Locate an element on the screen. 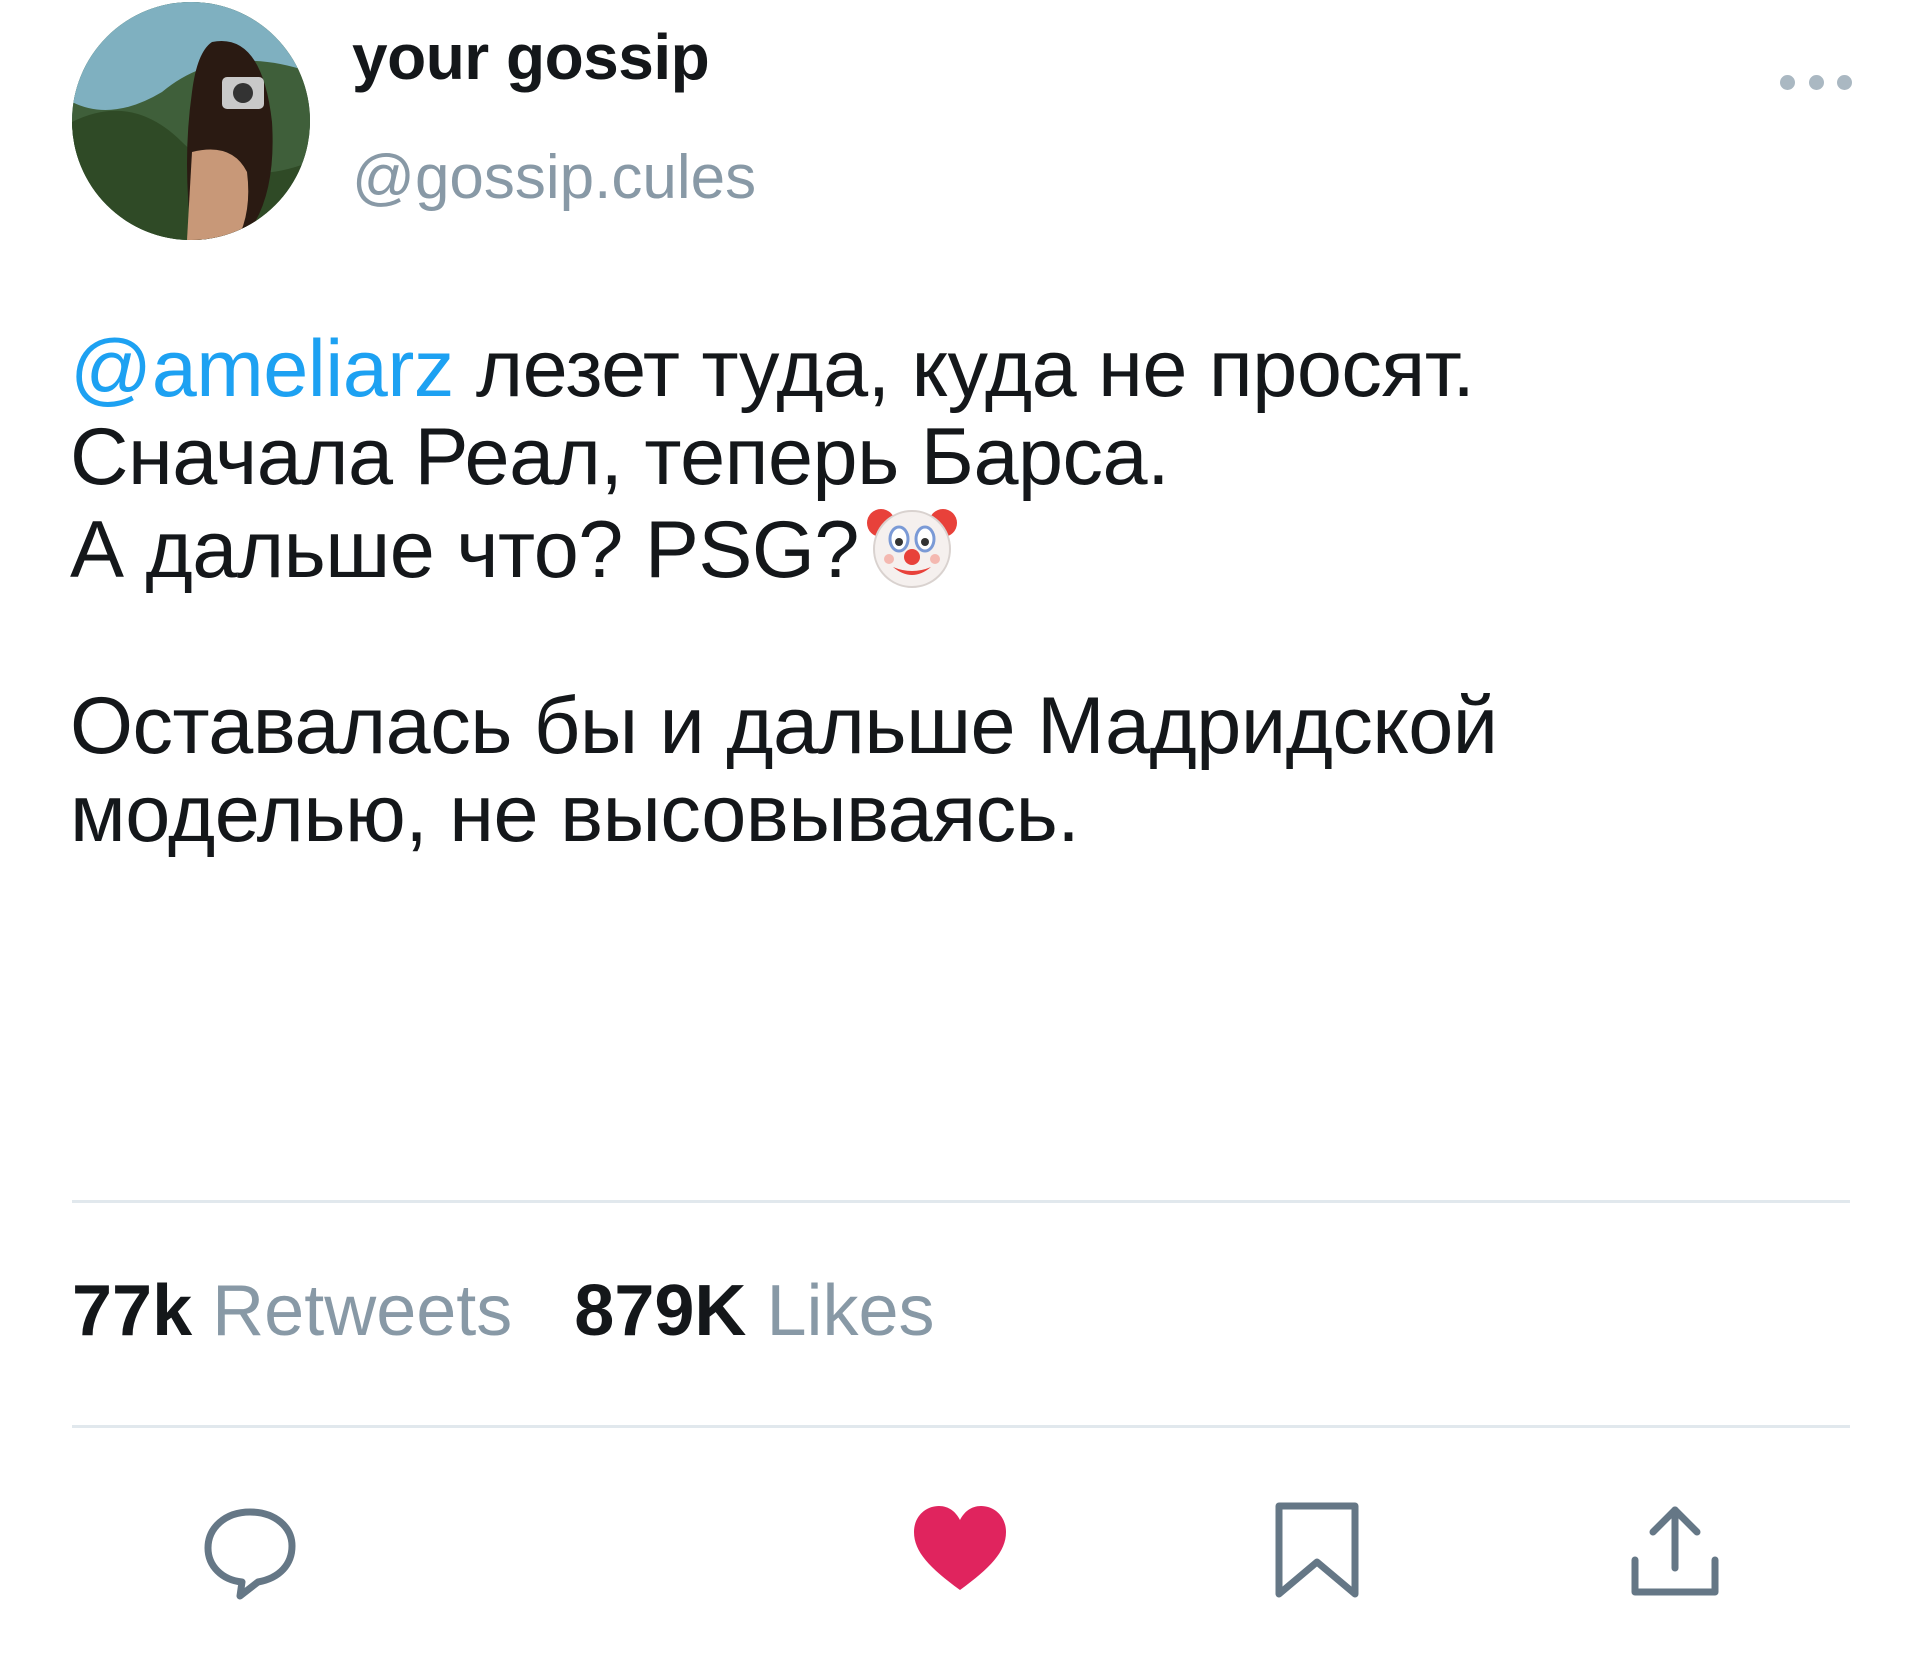  engagement-stats: 77k Retweets 879K Likes is located at coordinates (503, 1311).